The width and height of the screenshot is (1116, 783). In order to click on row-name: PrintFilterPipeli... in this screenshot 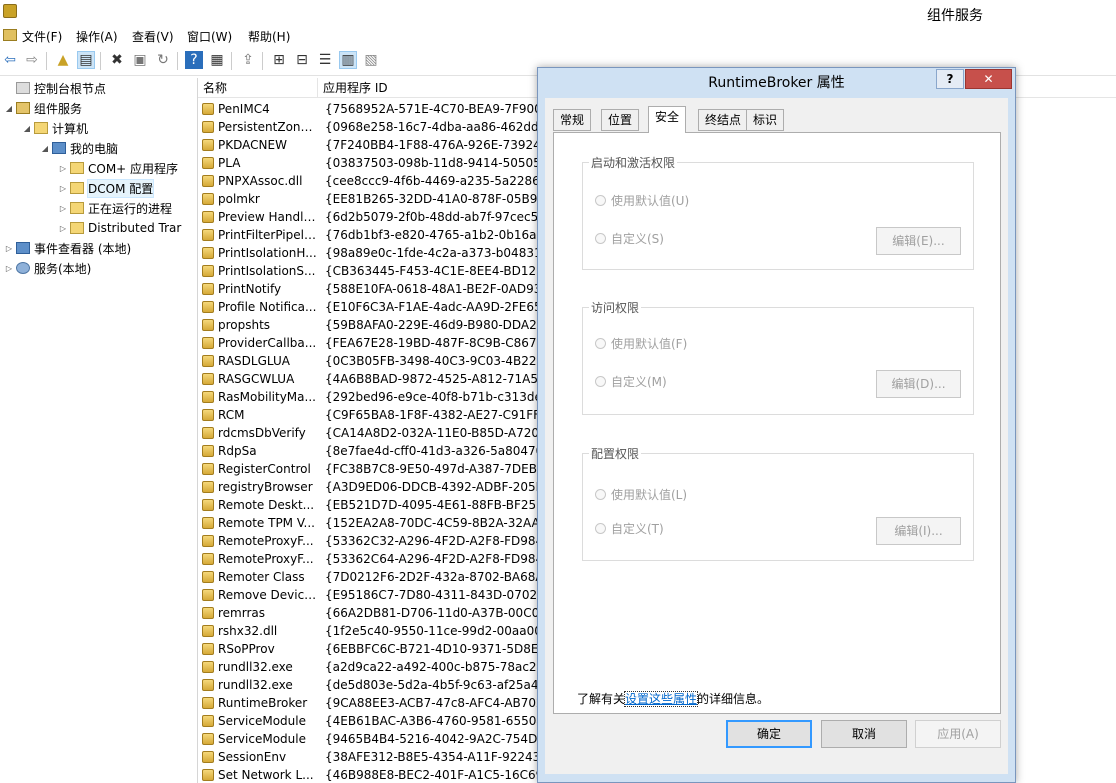, I will do `click(268, 235)`.